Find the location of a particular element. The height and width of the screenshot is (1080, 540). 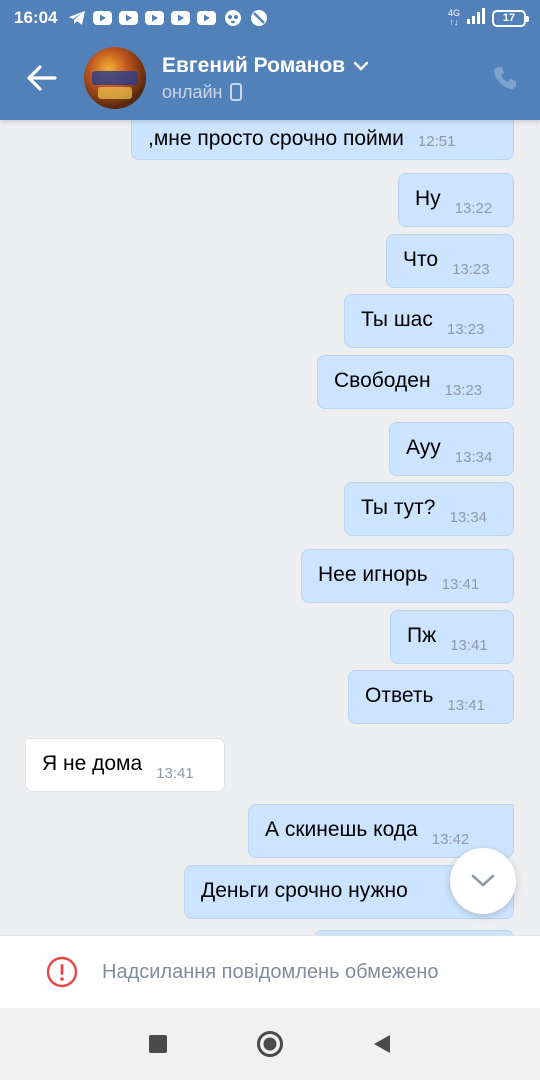

message-text: Деньги срочно нужно is located at coordinates (304, 890).